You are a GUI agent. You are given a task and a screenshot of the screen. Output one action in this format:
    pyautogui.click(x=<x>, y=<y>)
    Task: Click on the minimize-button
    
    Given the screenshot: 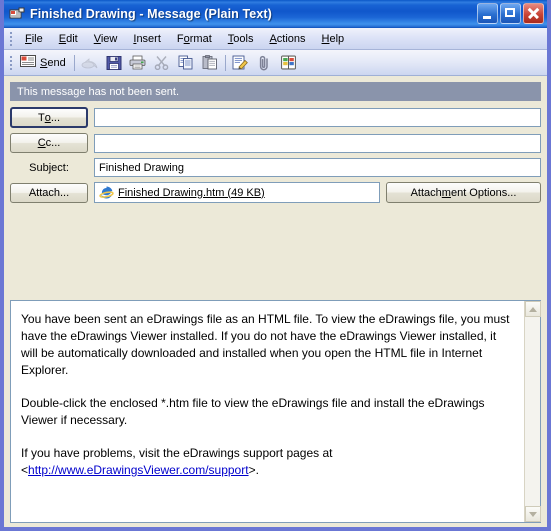 What is the action you would take?
    pyautogui.click(x=487, y=13)
    